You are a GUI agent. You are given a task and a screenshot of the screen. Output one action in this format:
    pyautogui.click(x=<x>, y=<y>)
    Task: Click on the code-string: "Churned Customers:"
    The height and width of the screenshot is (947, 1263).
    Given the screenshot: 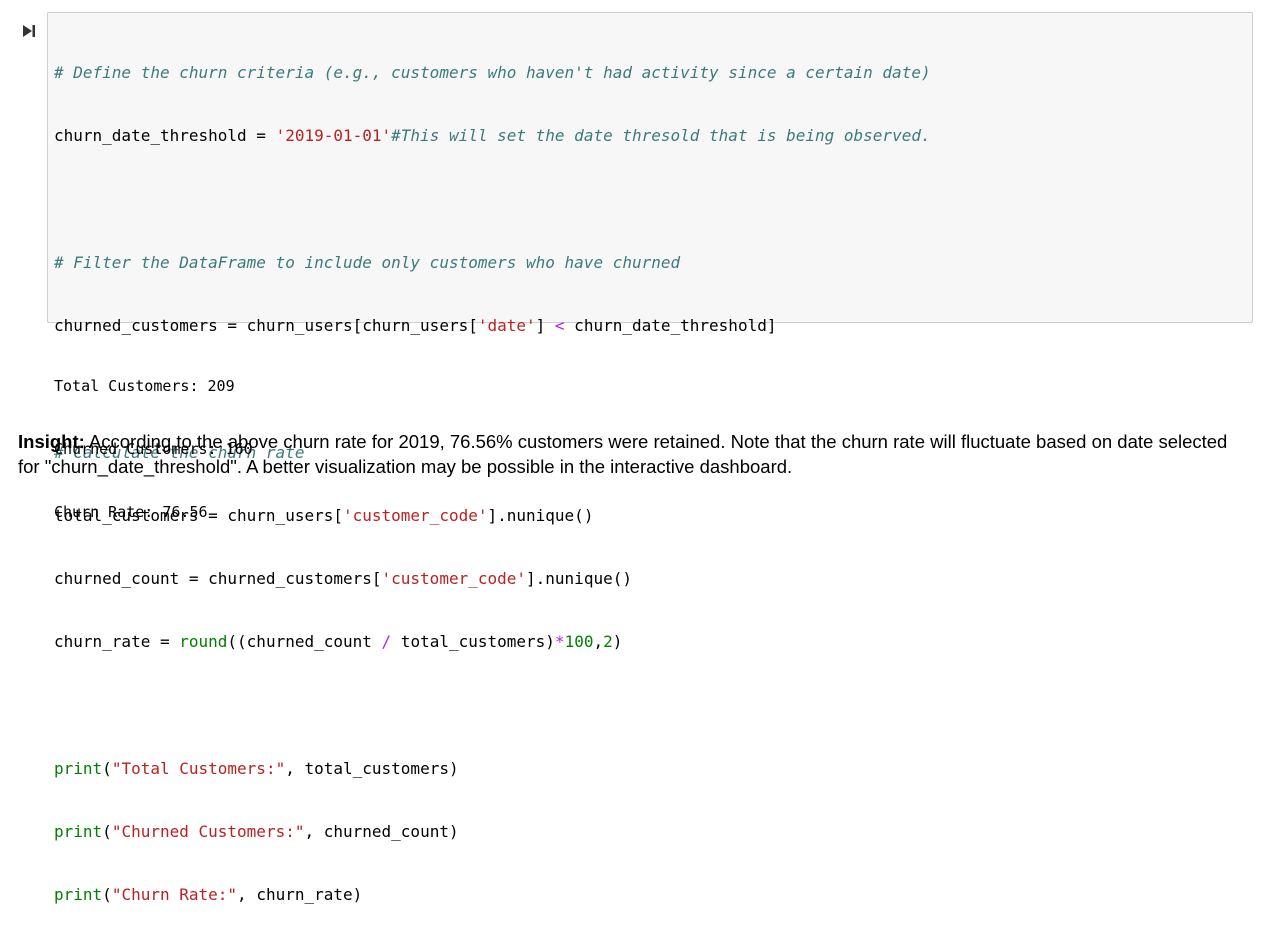 What is the action you would take?
    pyautogui.click(x=208, y=831)
    